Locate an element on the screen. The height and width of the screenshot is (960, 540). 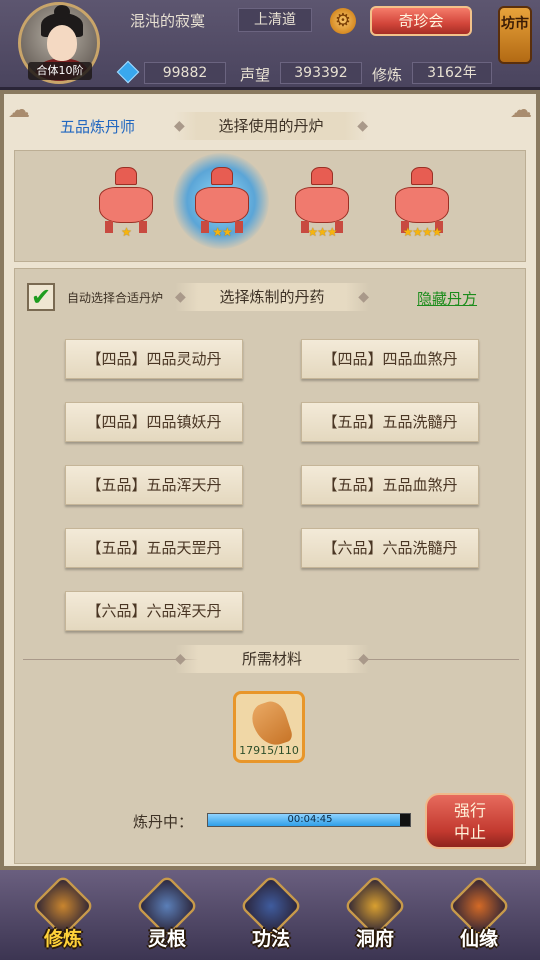
settings-gear-icon: ⚙ is located at coordinates (343, 21).